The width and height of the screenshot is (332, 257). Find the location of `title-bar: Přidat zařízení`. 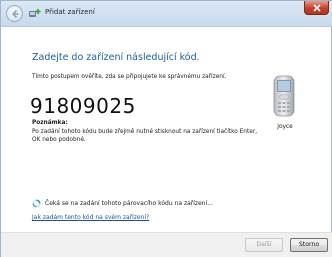

title-bar: Přidat zařízení is located at coordinates (166, 14).